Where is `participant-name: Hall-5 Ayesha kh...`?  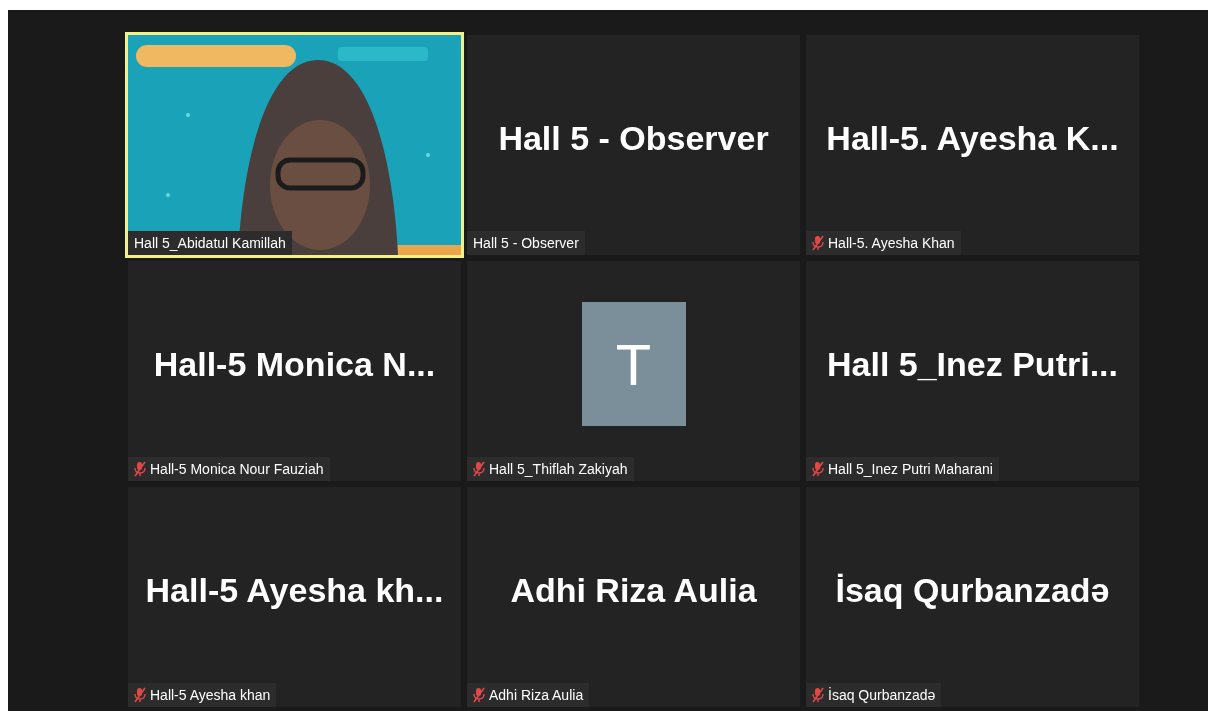
participant-name: Hall-5 Ayesha kh... is located at coordinates (294, 590).